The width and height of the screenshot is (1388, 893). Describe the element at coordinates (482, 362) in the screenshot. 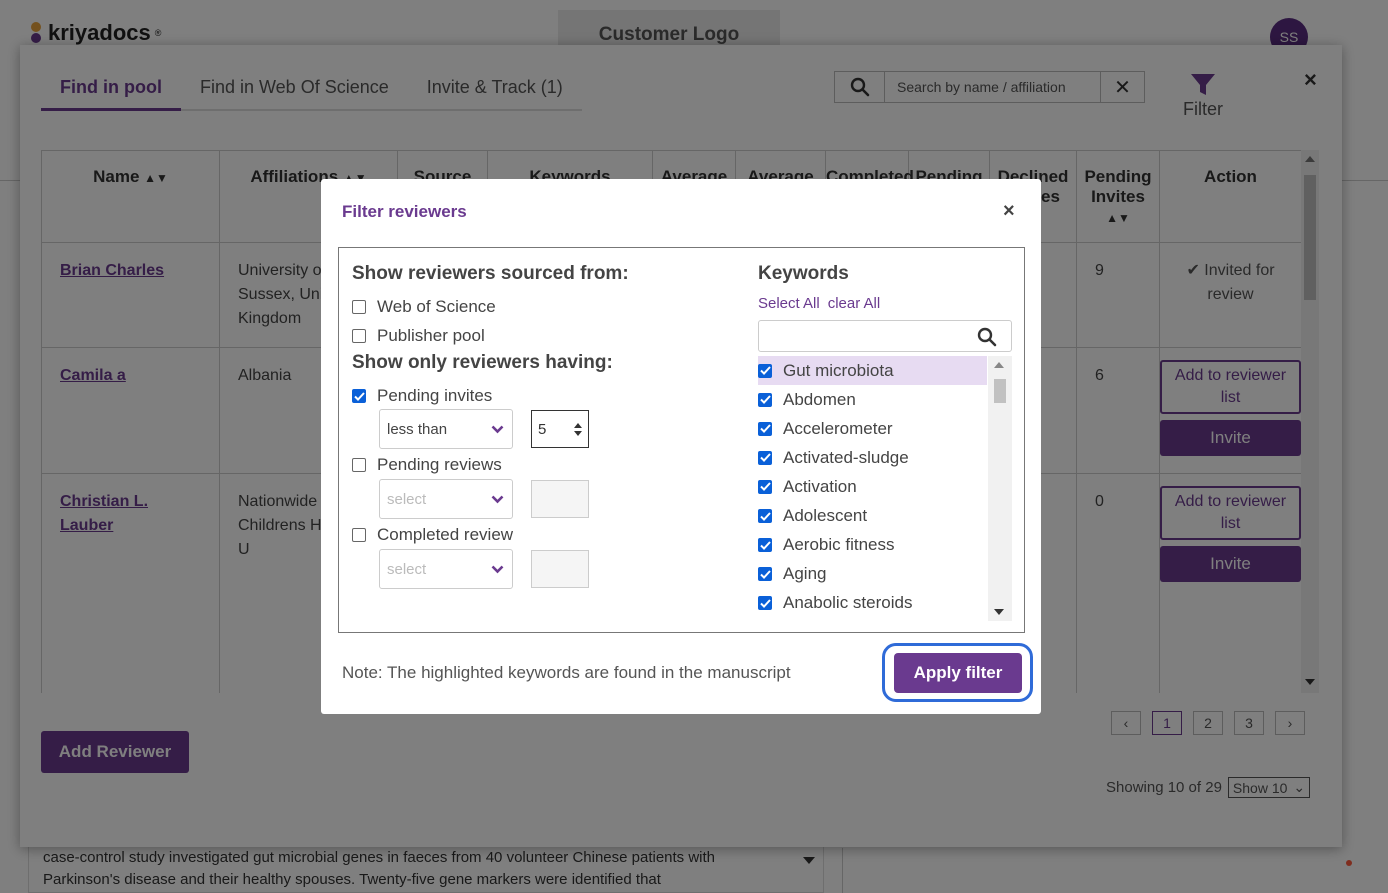

I see `having-heading: Show only reviewers having:` at that location.